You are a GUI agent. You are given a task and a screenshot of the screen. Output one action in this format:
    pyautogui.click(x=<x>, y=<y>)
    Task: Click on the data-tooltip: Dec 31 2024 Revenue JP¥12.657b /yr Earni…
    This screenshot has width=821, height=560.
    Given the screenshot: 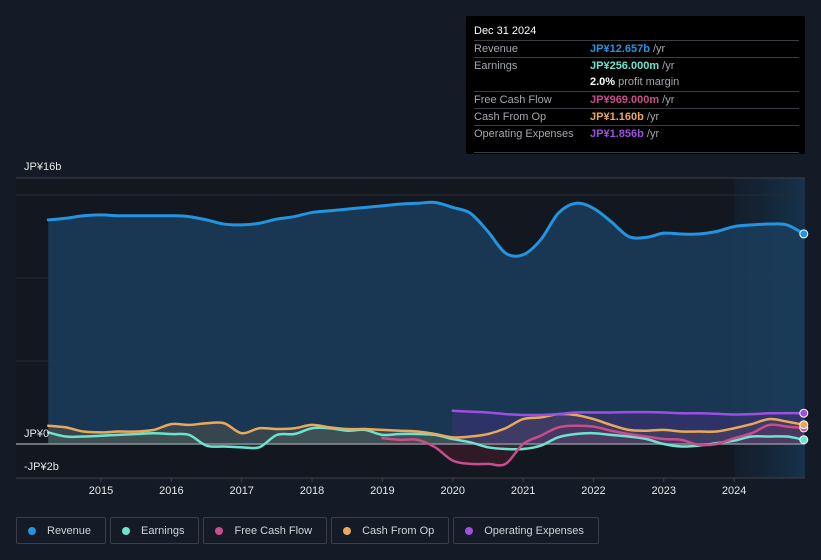 What is the action you would take?
    pyautogui.click(x=635, y=85)
    